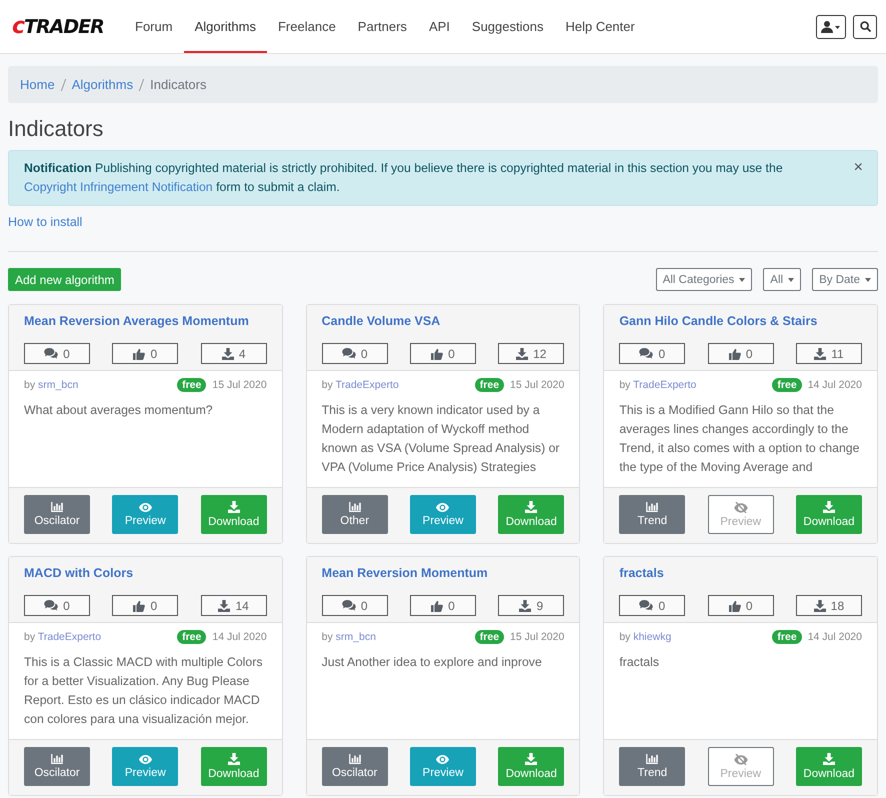  What do you see at coordinates (740, 575) in the screenshot?
I see `card-title-link: fractals` at bounding box center [740, 575].